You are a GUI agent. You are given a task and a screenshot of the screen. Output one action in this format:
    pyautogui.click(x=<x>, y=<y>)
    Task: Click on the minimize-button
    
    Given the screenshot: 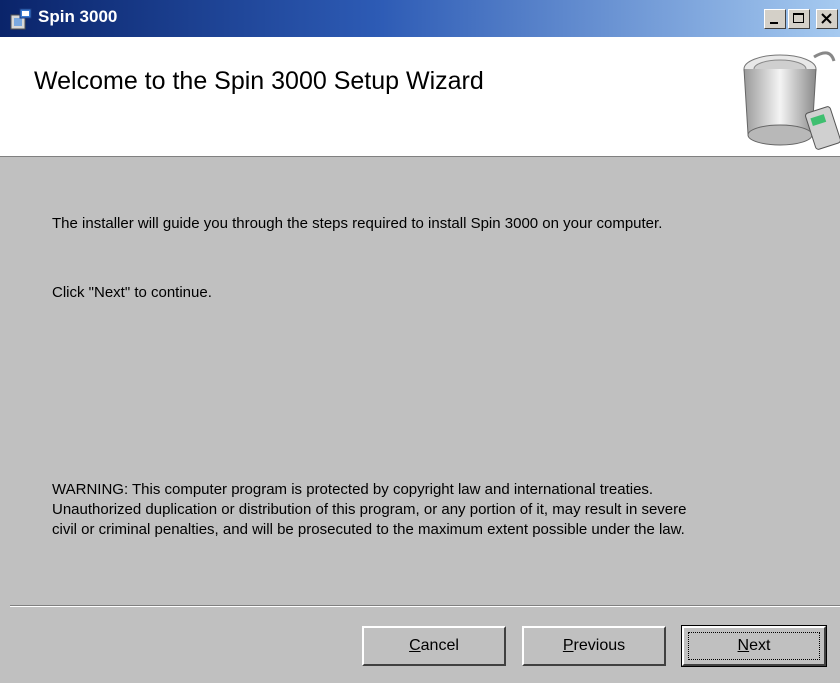 What is the action you would take?
    pyautogui.click(x=775, y=19)
    